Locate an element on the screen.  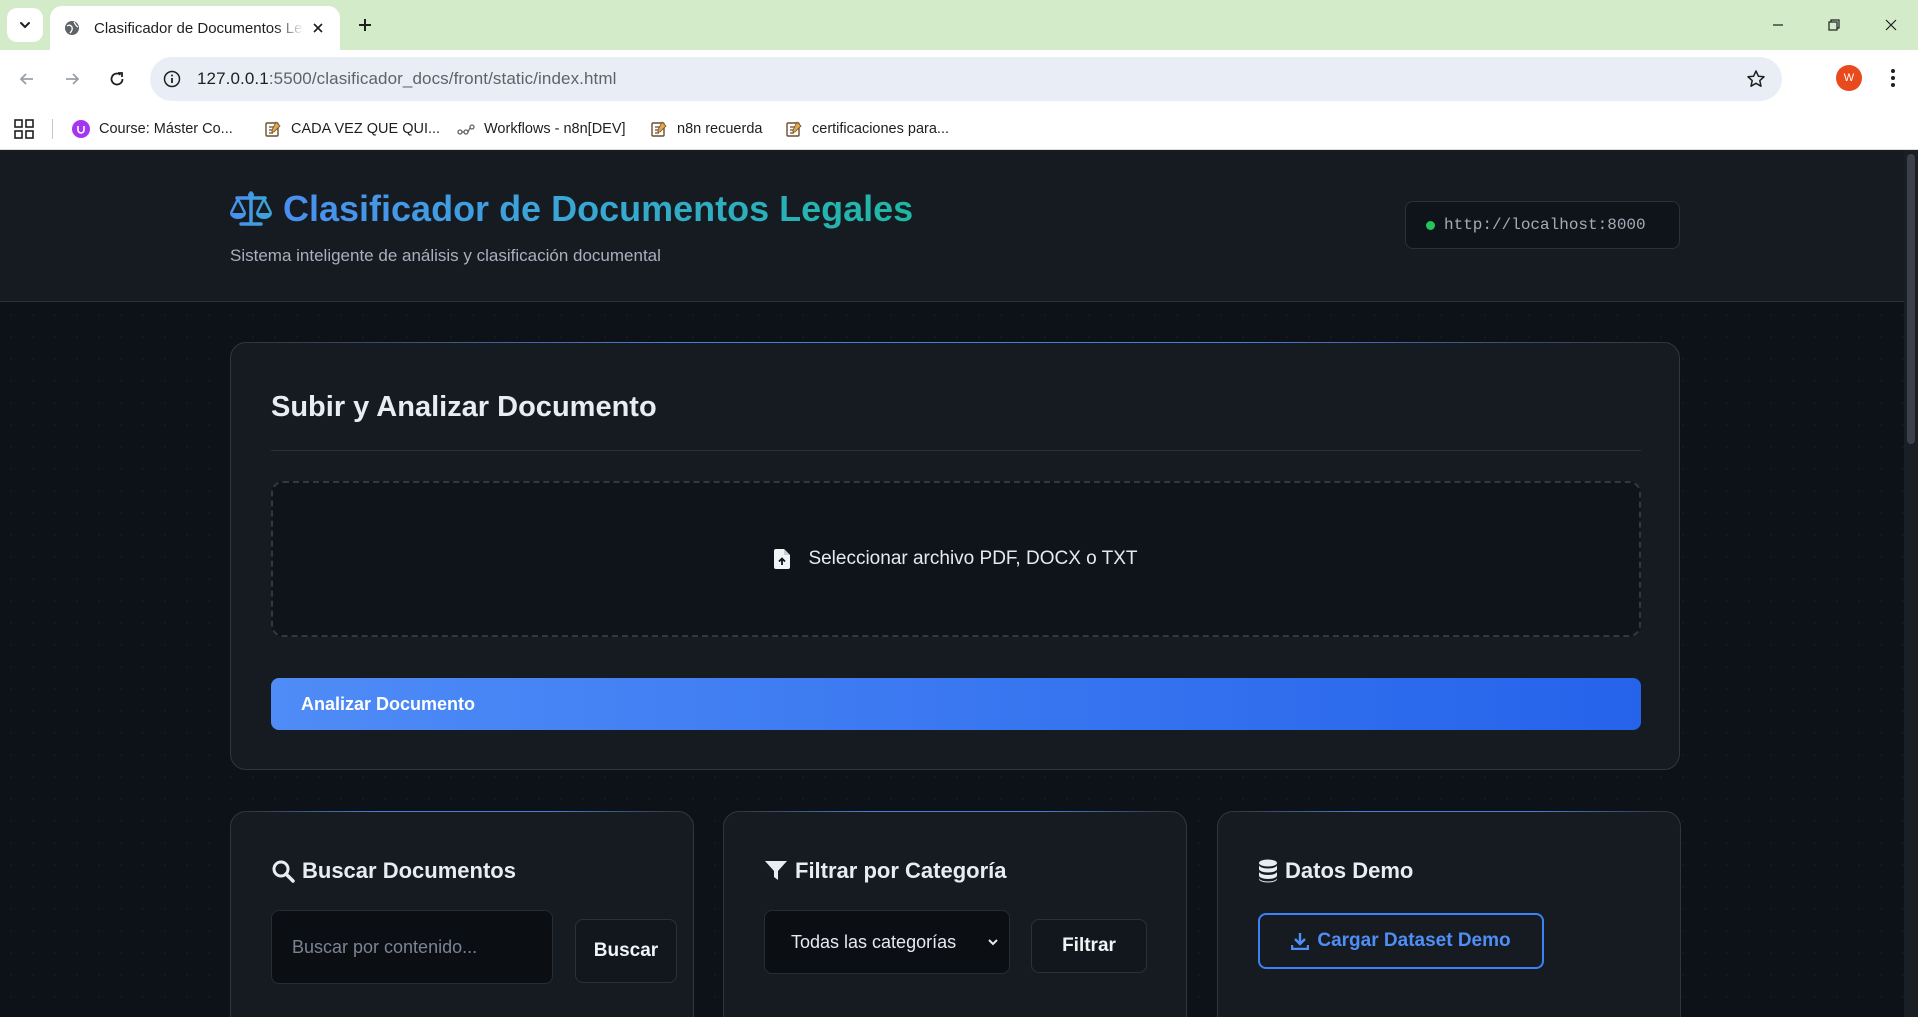
url-host: 127.0.0.1 is located at coordinates (233, 78).